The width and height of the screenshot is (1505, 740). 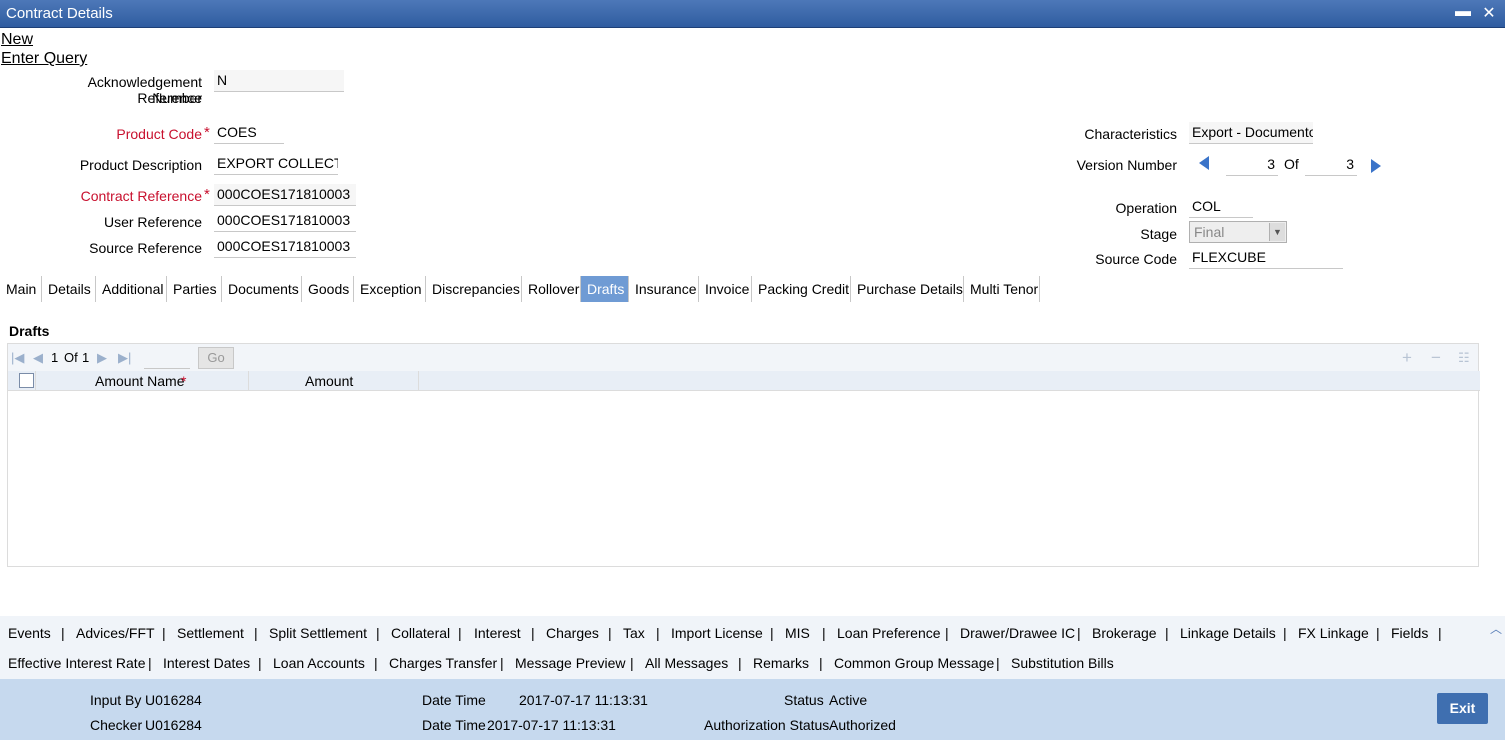 What do you see at coordinates (1252, 165) in the screenshot?
I see `version-current-field: 3` at bounding box center [1252, 165].